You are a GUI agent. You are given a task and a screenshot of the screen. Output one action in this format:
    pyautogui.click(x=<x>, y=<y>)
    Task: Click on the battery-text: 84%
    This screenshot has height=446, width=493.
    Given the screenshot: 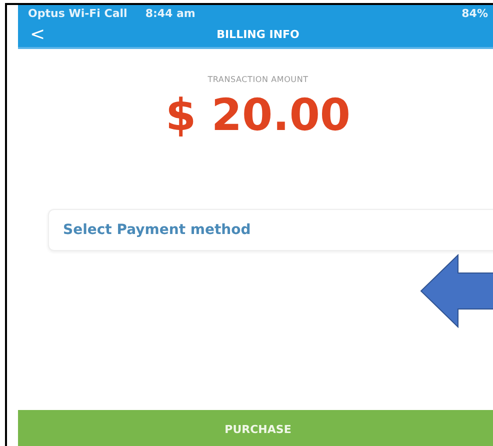 What is the action you would take?
    pyautogui.click(x=475, y=13)
    